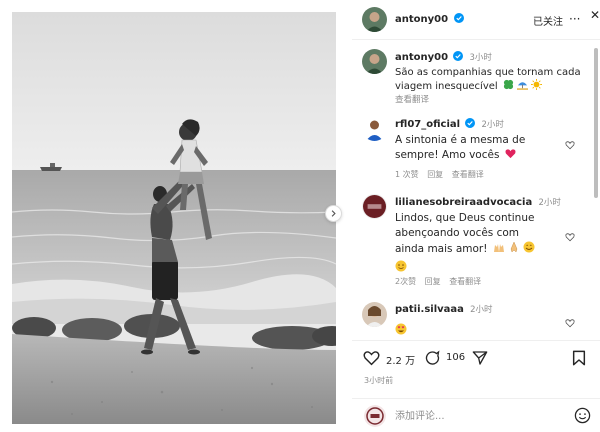 This screenshot has height=432, width=600. What do you see at coordinates (401, 329) in the screenshot?
I see `heart-eyes-emoji-icon` at bounding box center [401, 329].